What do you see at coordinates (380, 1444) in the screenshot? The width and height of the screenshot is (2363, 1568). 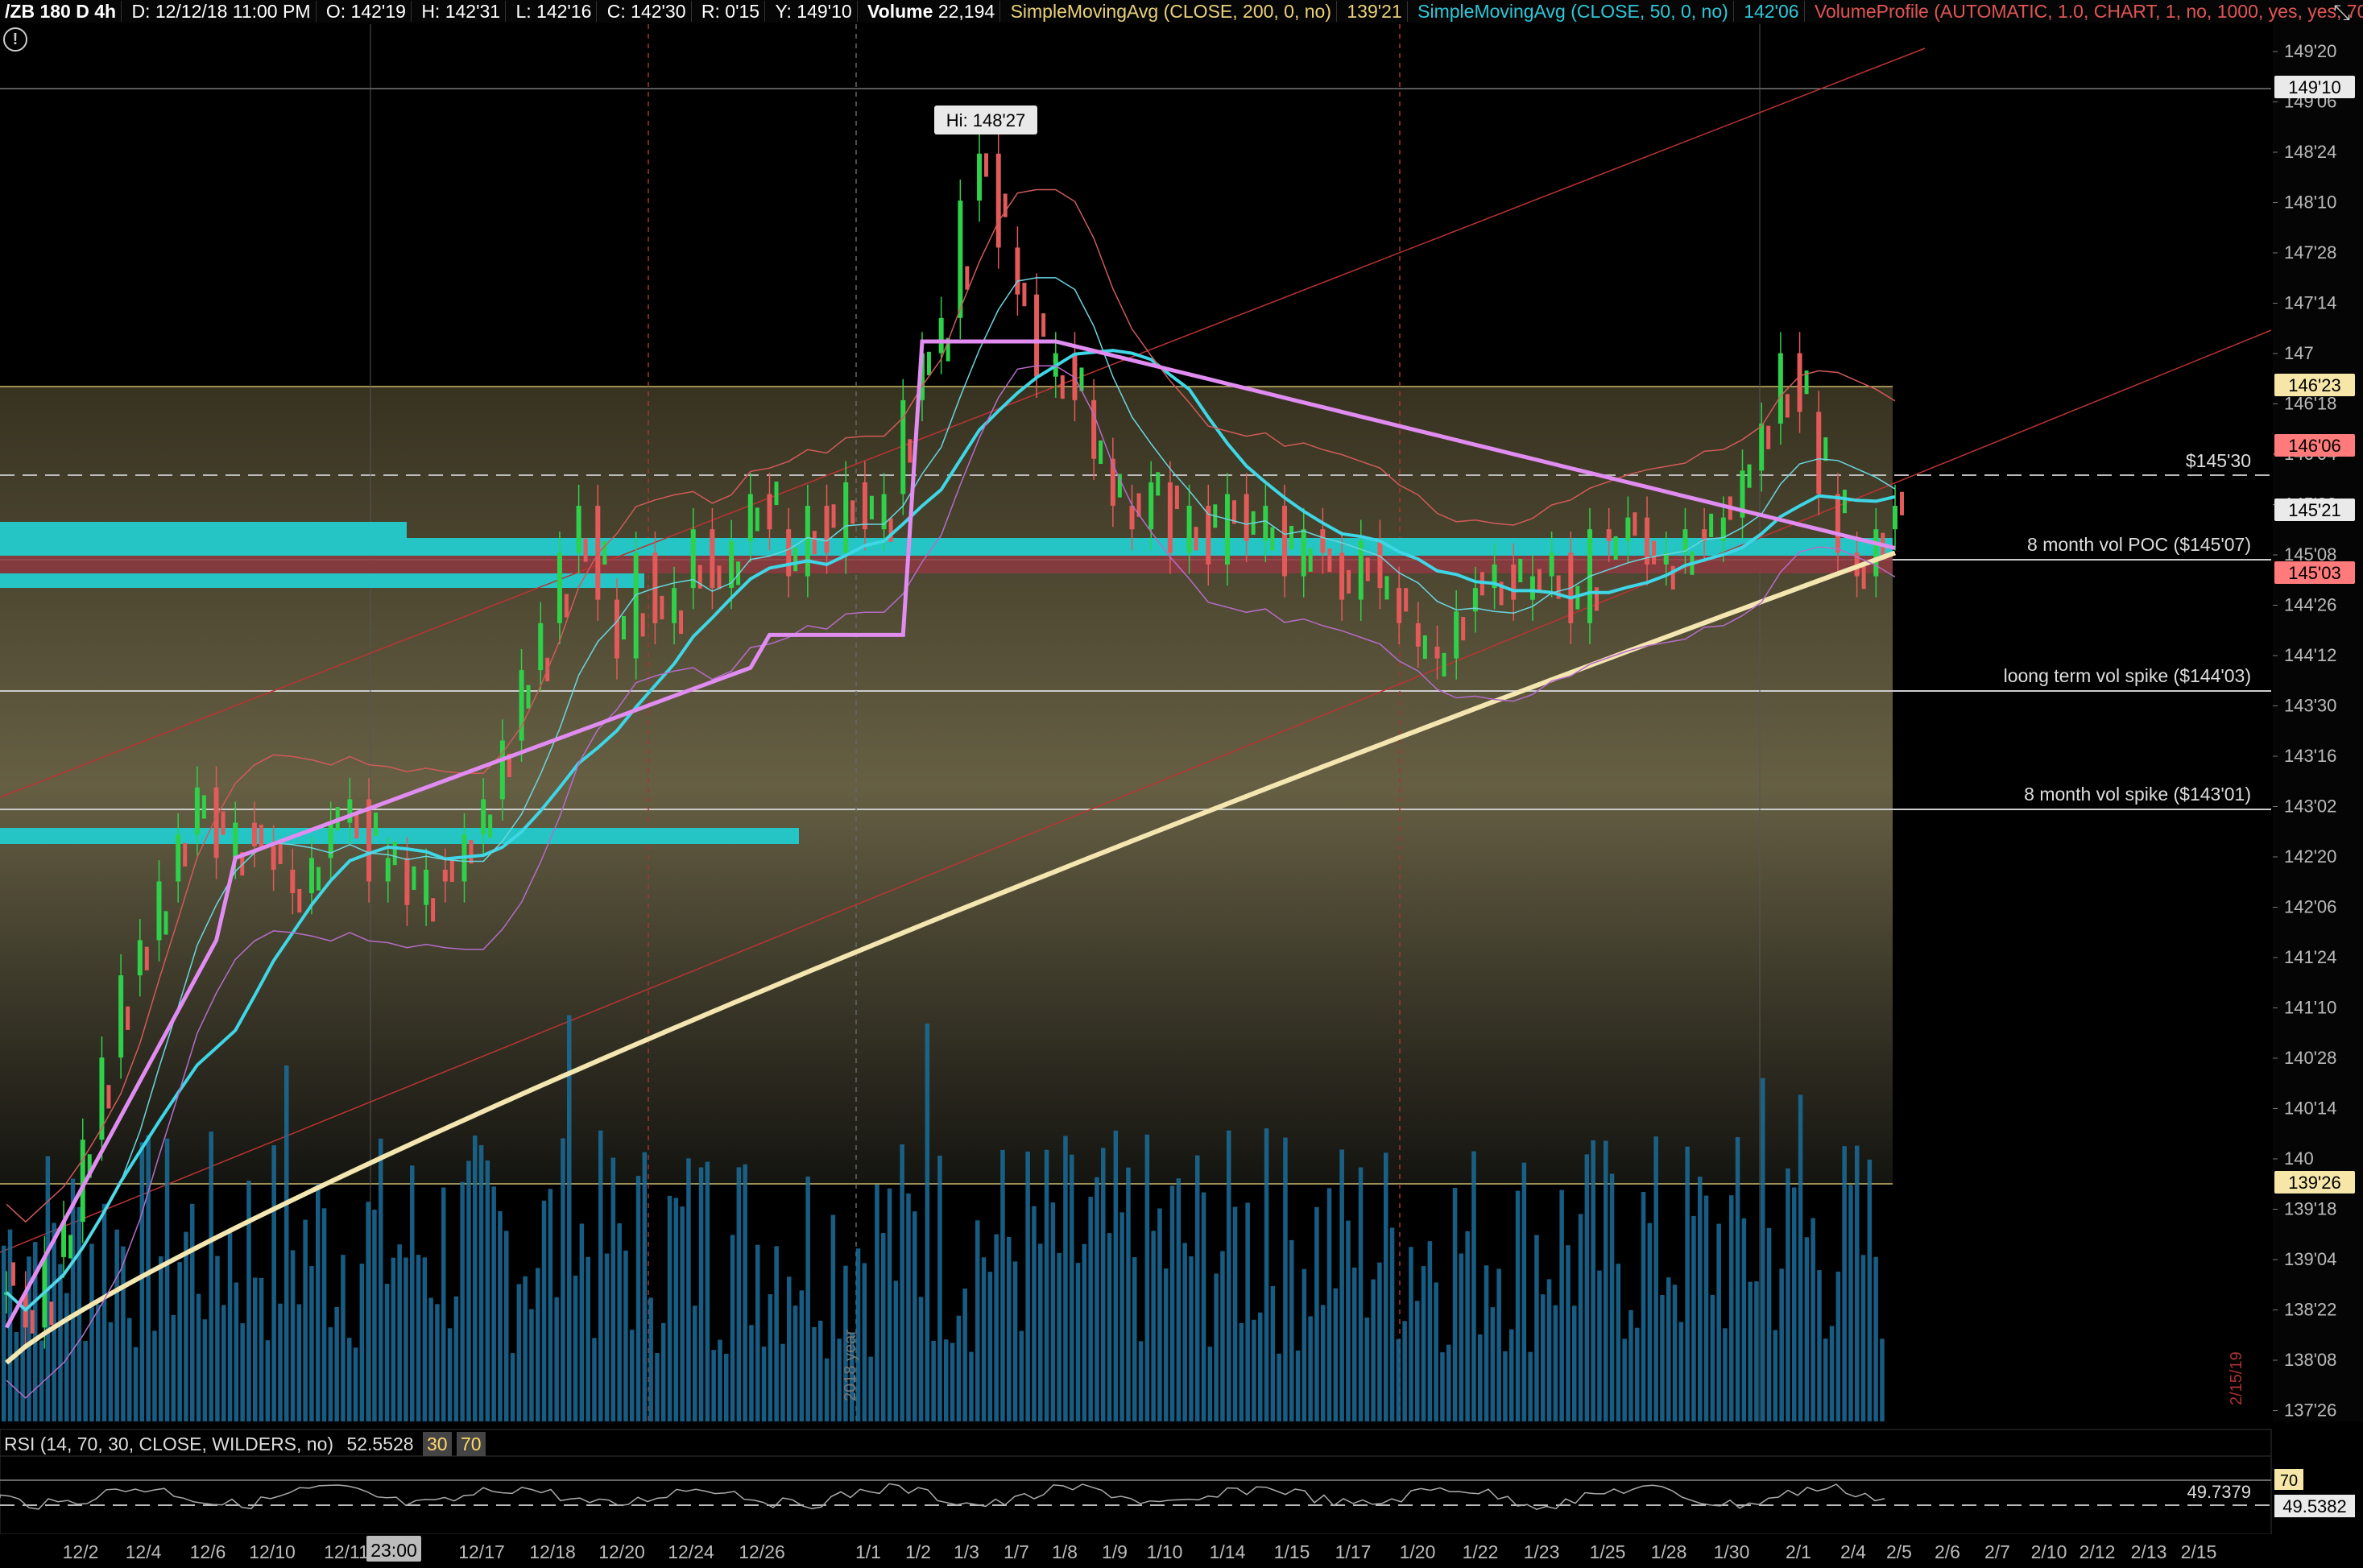 I see `rsi-value: 52.5528` at bounding box center [380, 1444].